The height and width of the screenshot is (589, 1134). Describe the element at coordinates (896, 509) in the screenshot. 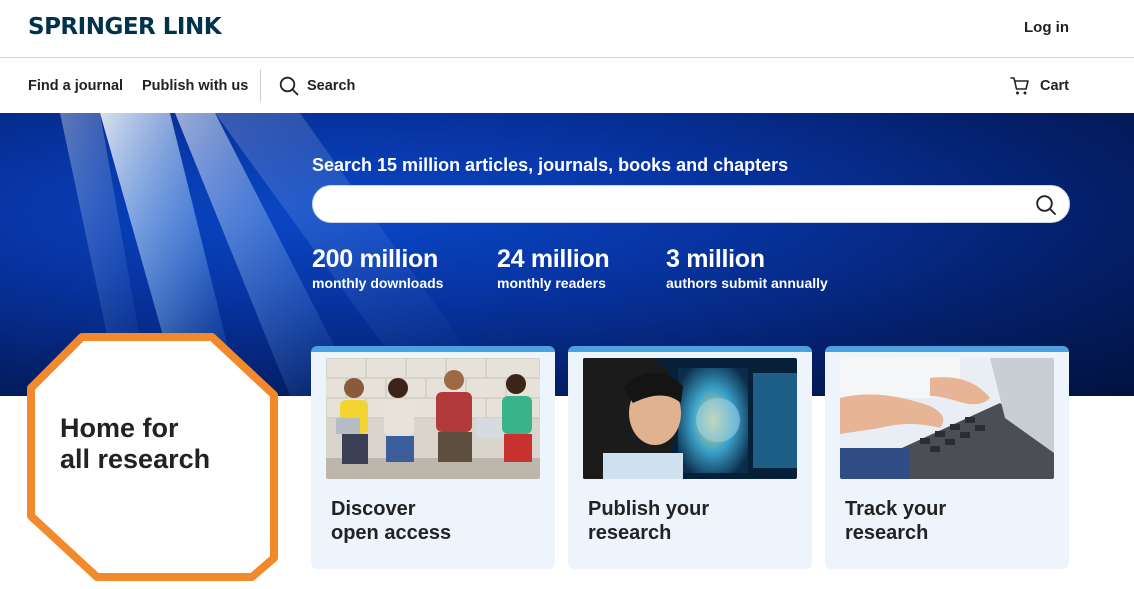

I see `card-title-line: Track your` at that location.